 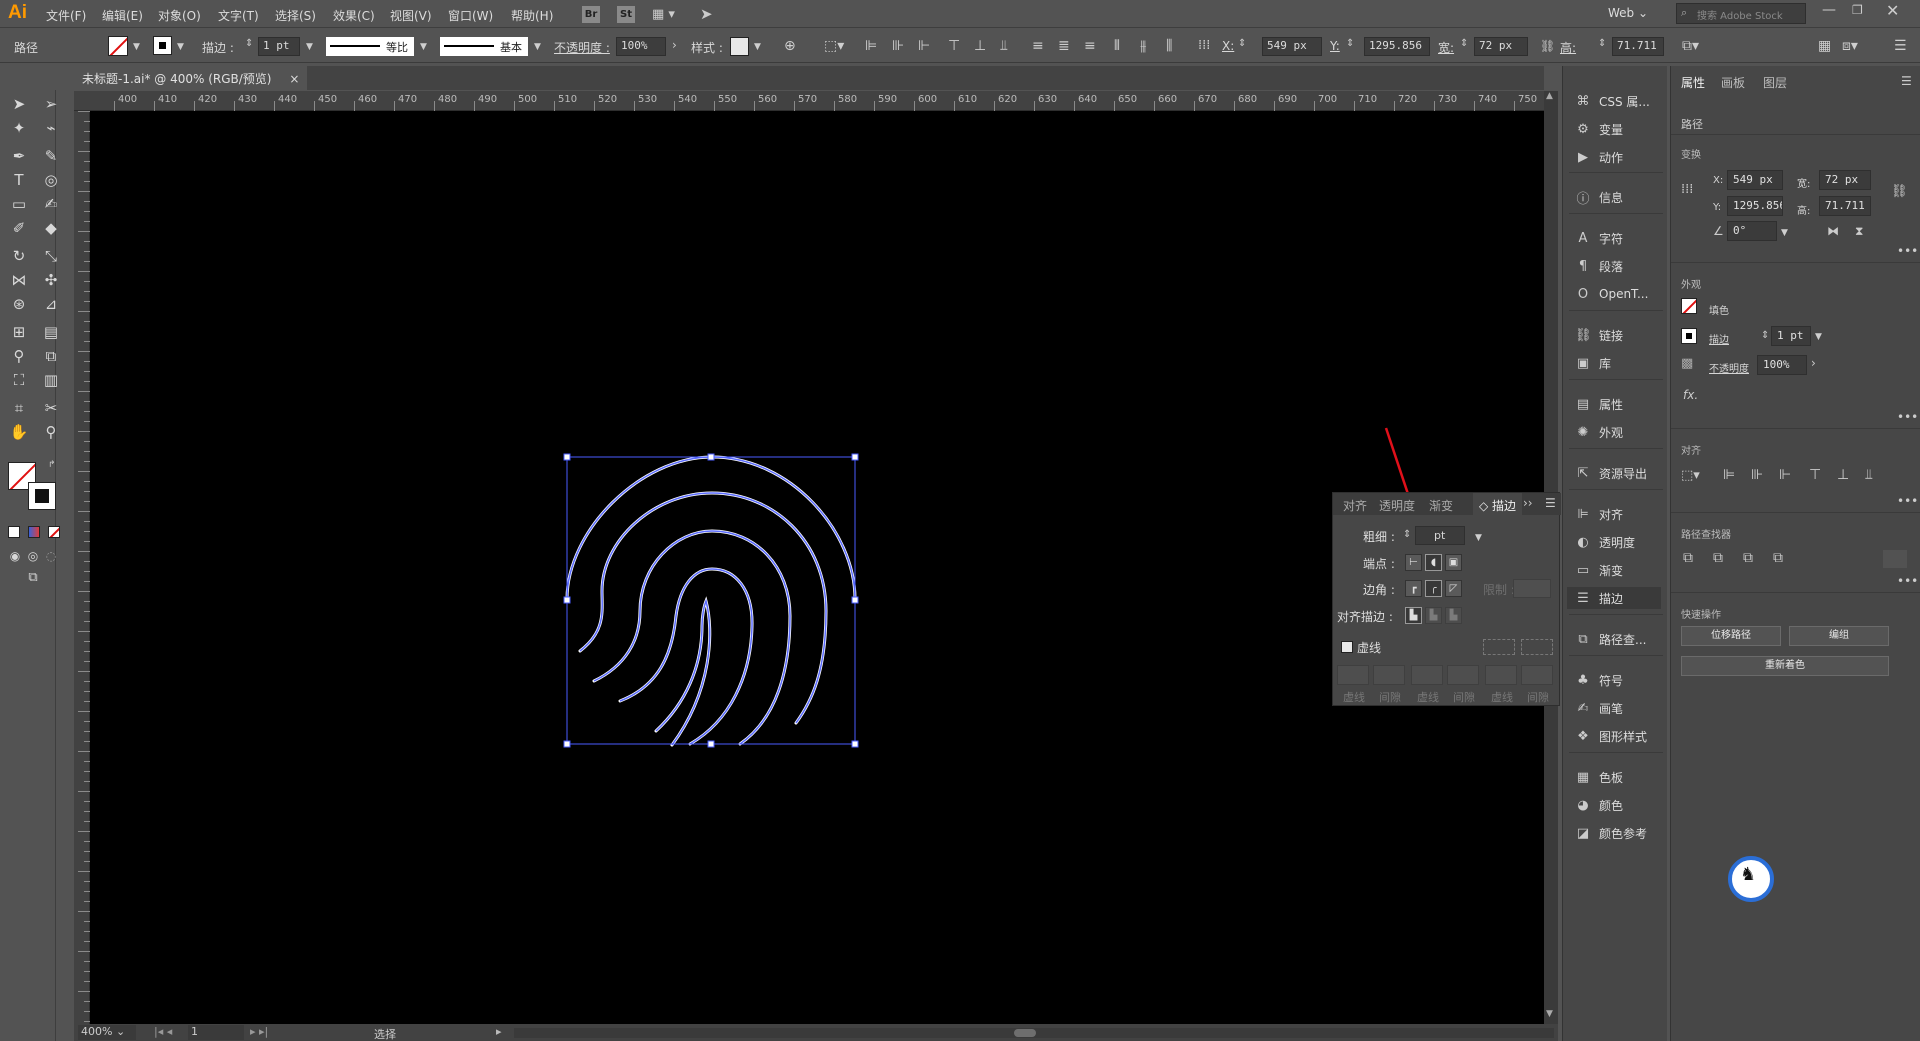 I want to click on dock-item-color: ◕ 颜色, so click(x=1599, y=805).